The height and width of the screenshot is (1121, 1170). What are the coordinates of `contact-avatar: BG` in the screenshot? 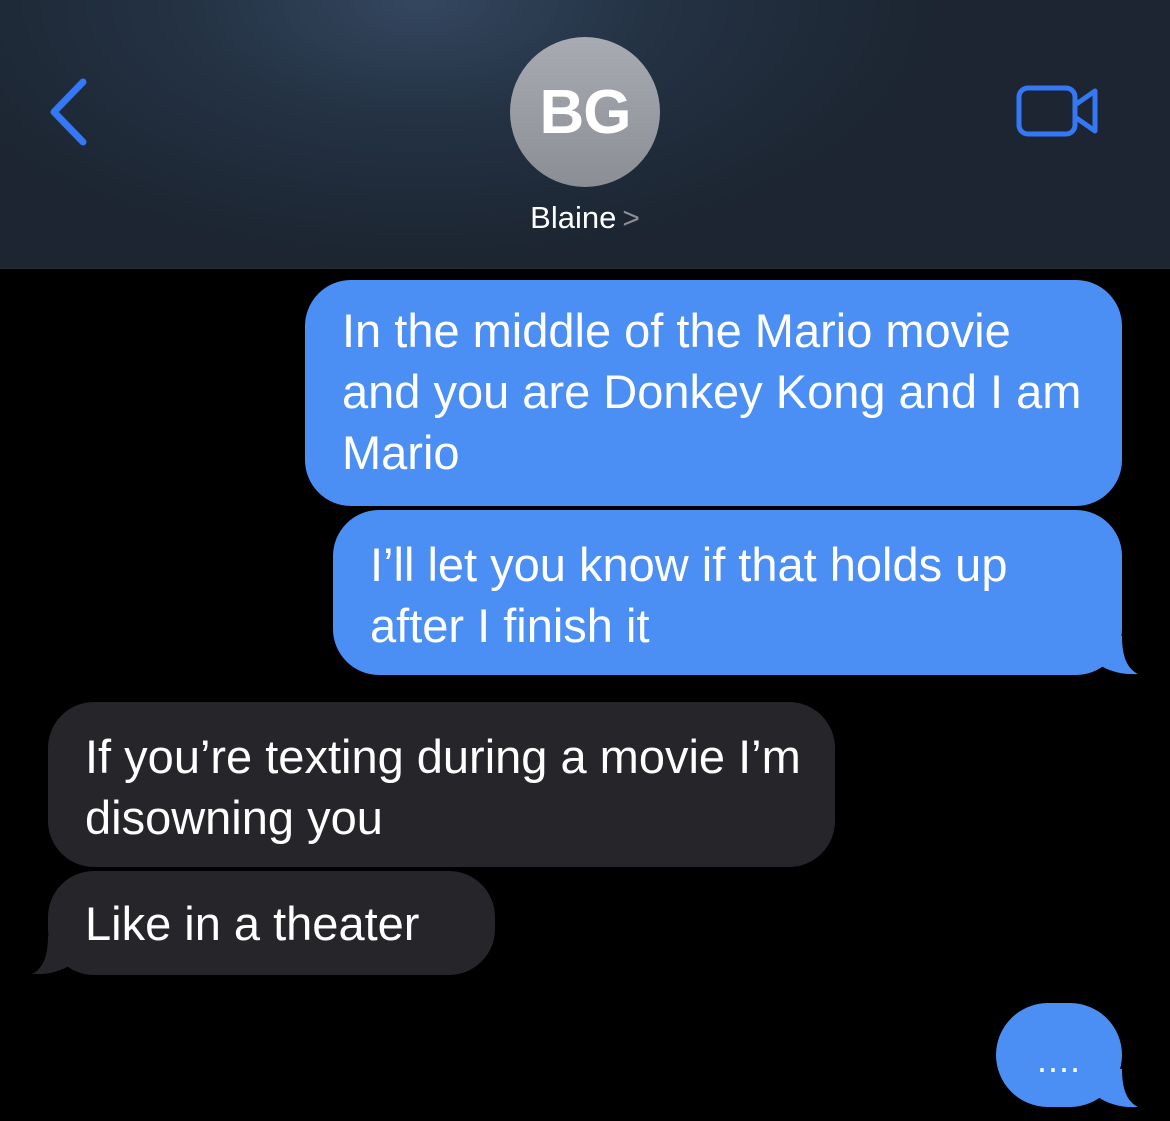 It's located at (585, 112).